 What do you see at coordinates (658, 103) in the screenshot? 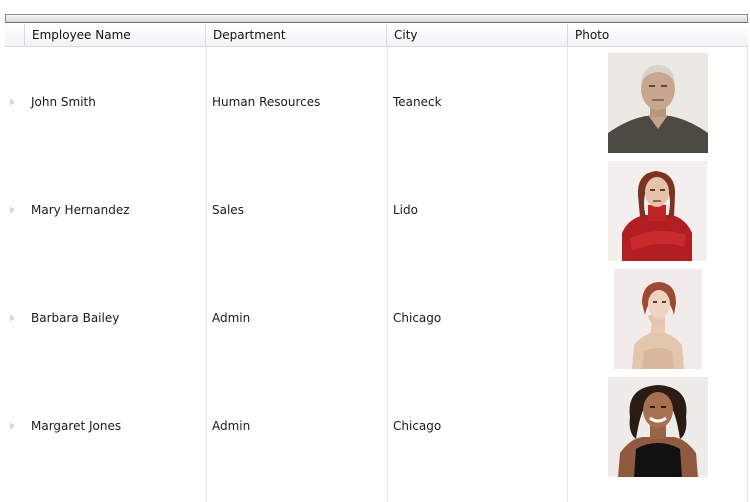
I see `employee-photo-john-smith` at bounding box center [658, 103].